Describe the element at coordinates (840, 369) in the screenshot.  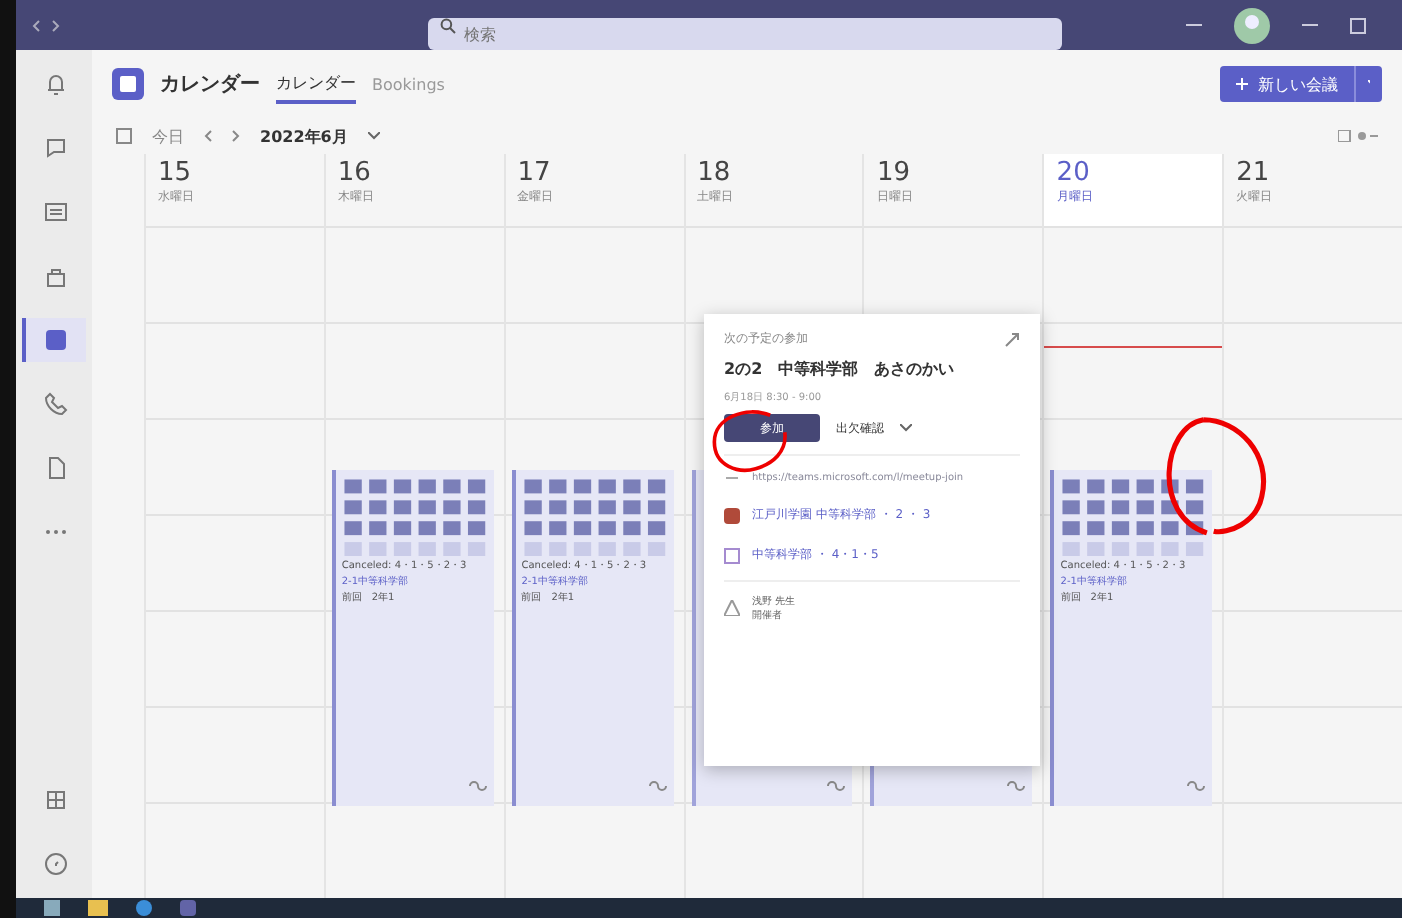
I see `event-title: 2の2 中等科学部 あさのかい` at that location.